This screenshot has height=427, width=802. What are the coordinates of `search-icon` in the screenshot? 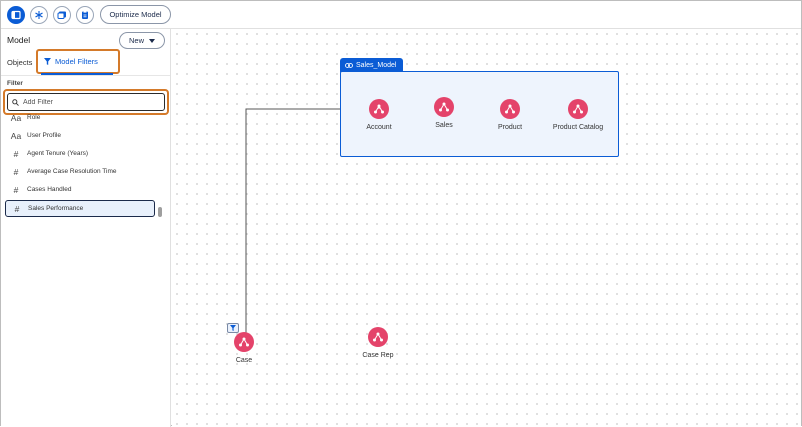 It's located at (15, 102).